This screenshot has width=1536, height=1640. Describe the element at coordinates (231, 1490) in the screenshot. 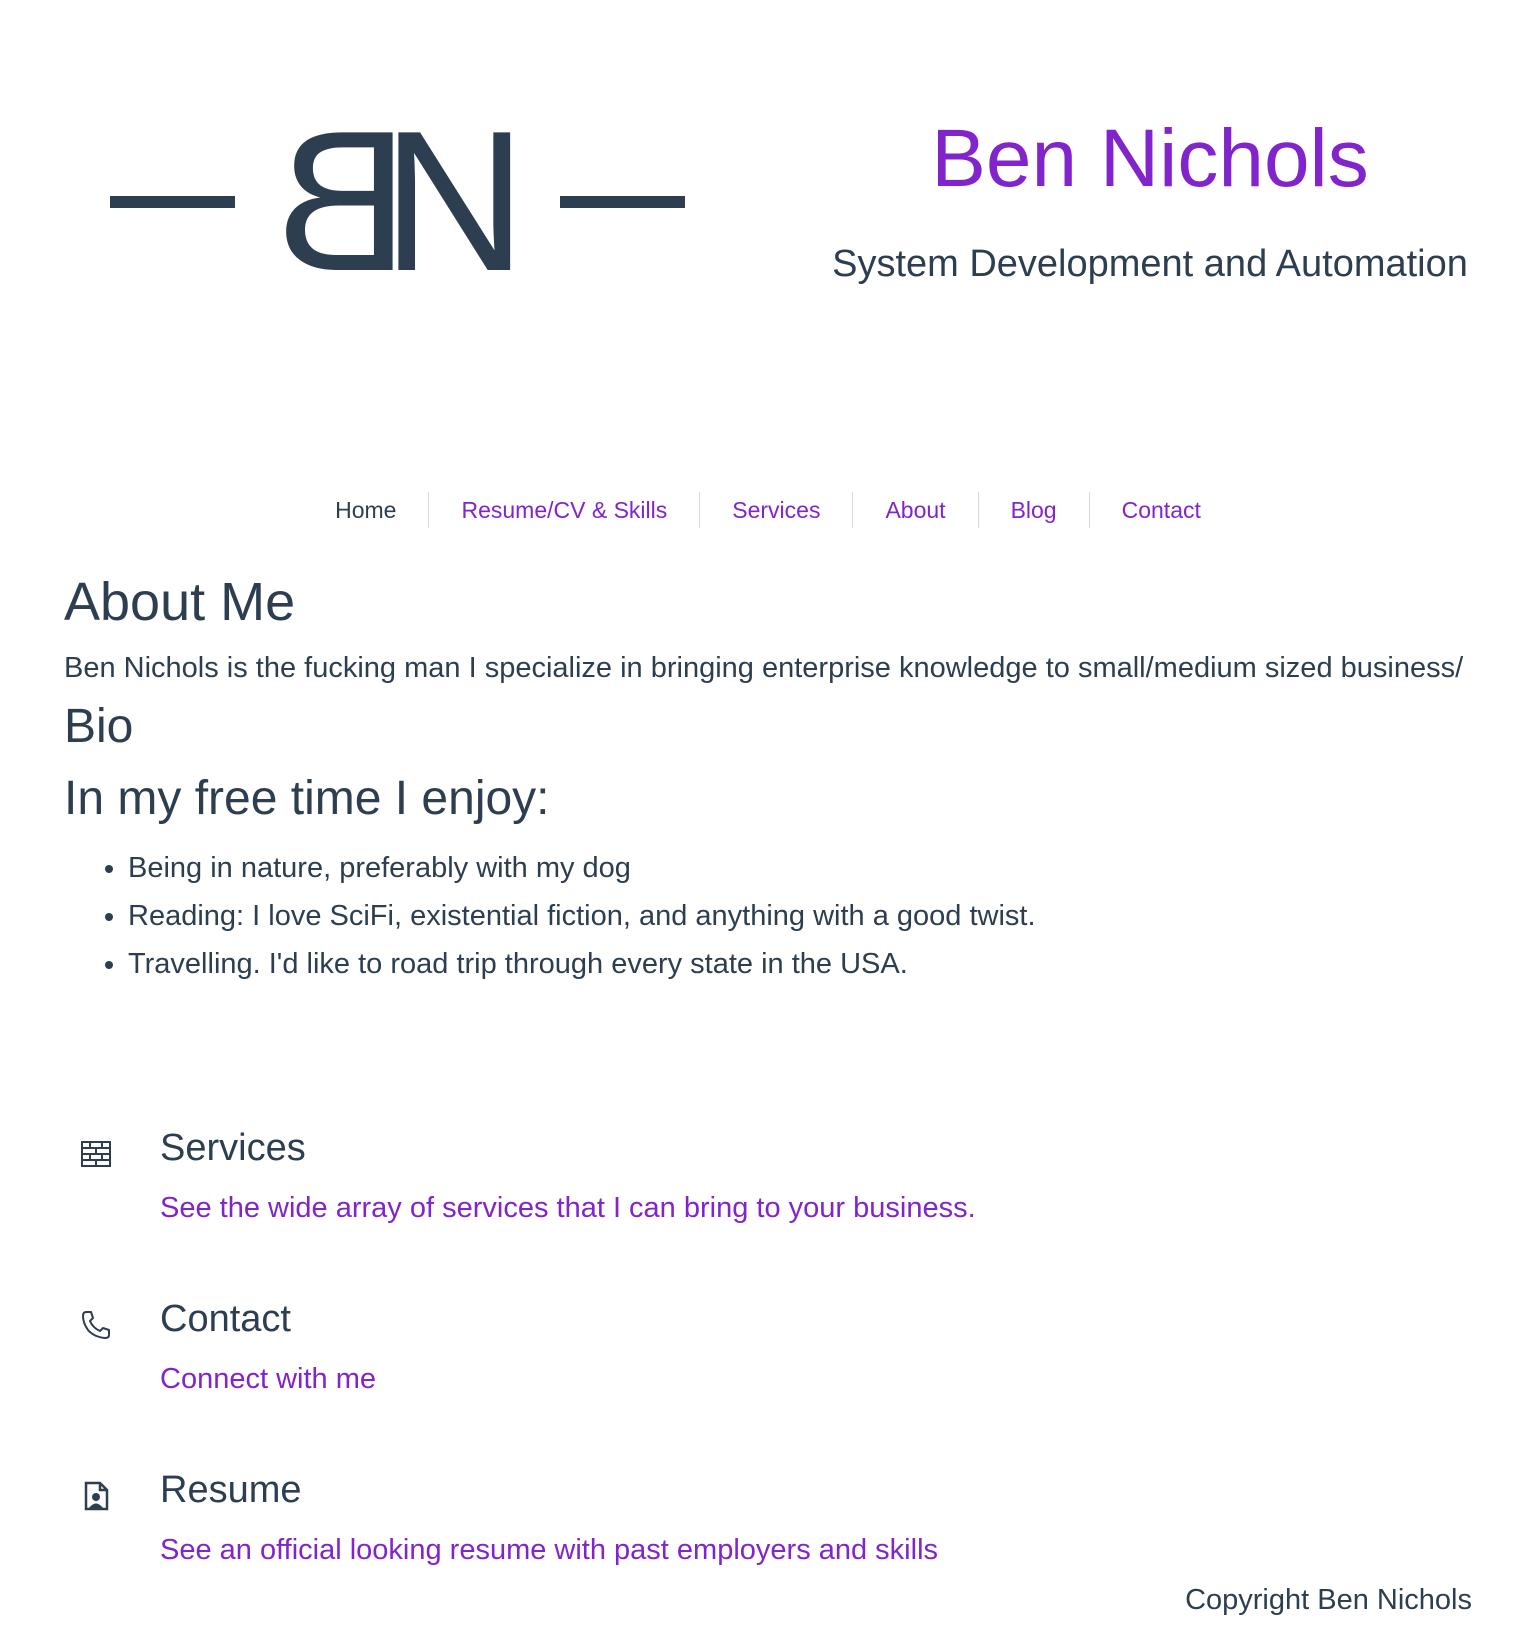

I see `feature-title-resume: Resume` at that location.